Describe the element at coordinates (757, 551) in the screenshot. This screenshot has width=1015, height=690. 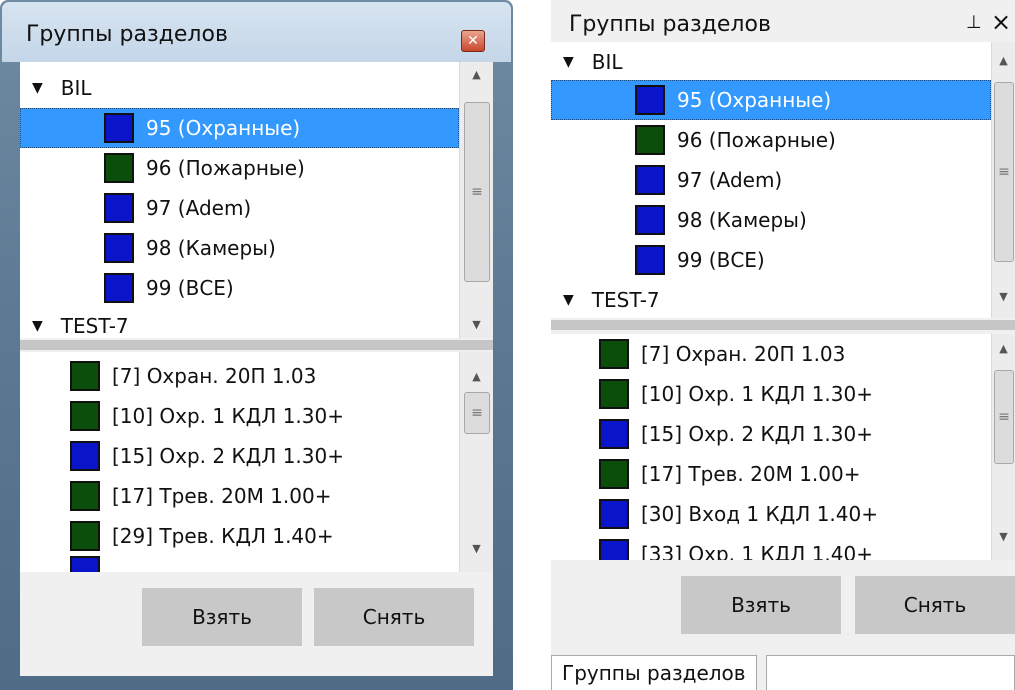
I see `item-label: [33] Охр. 1 КДЛ 1.40+` at that location.